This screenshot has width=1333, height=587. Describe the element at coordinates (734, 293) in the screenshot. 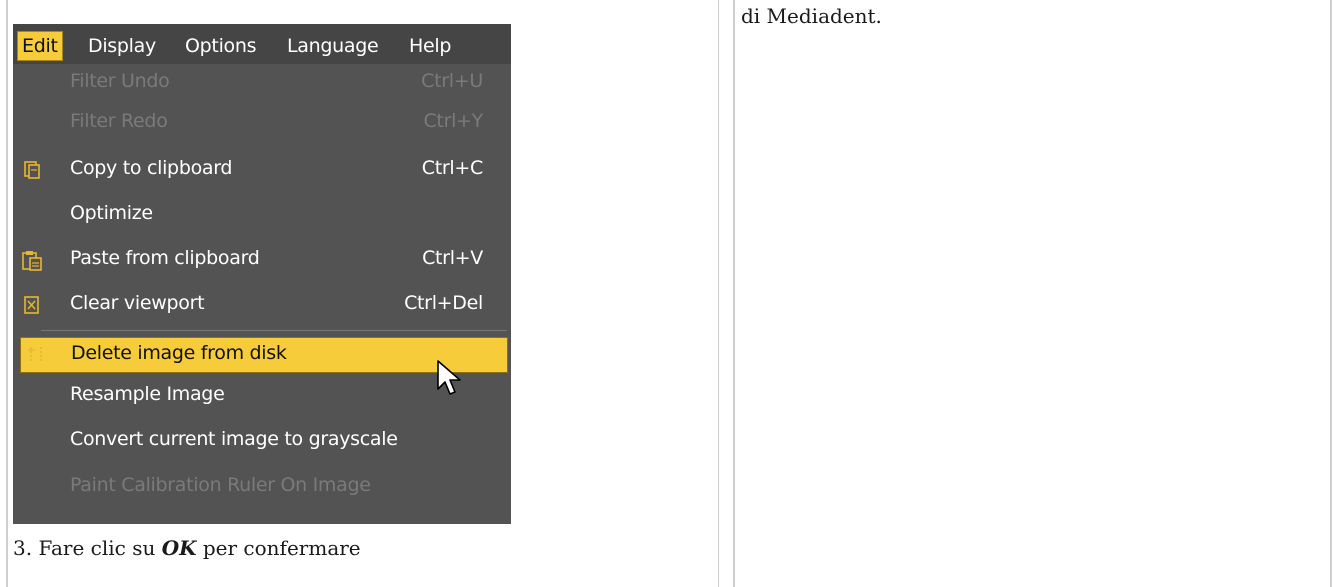

I see `table-border-middle-right` at that location.